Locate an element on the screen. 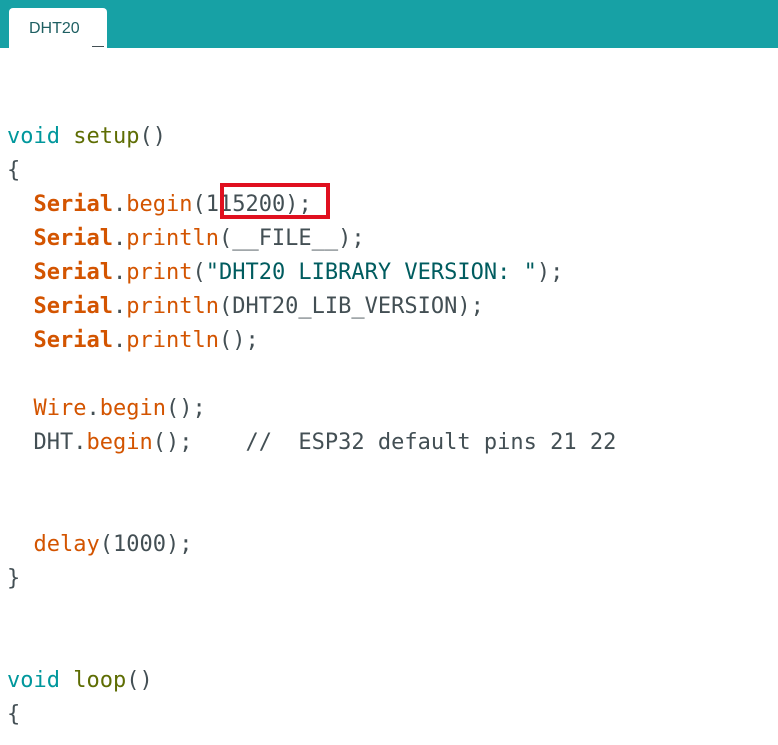  code-line-wire-begin: Wire.begin(); is located at coordinates (119, 408).